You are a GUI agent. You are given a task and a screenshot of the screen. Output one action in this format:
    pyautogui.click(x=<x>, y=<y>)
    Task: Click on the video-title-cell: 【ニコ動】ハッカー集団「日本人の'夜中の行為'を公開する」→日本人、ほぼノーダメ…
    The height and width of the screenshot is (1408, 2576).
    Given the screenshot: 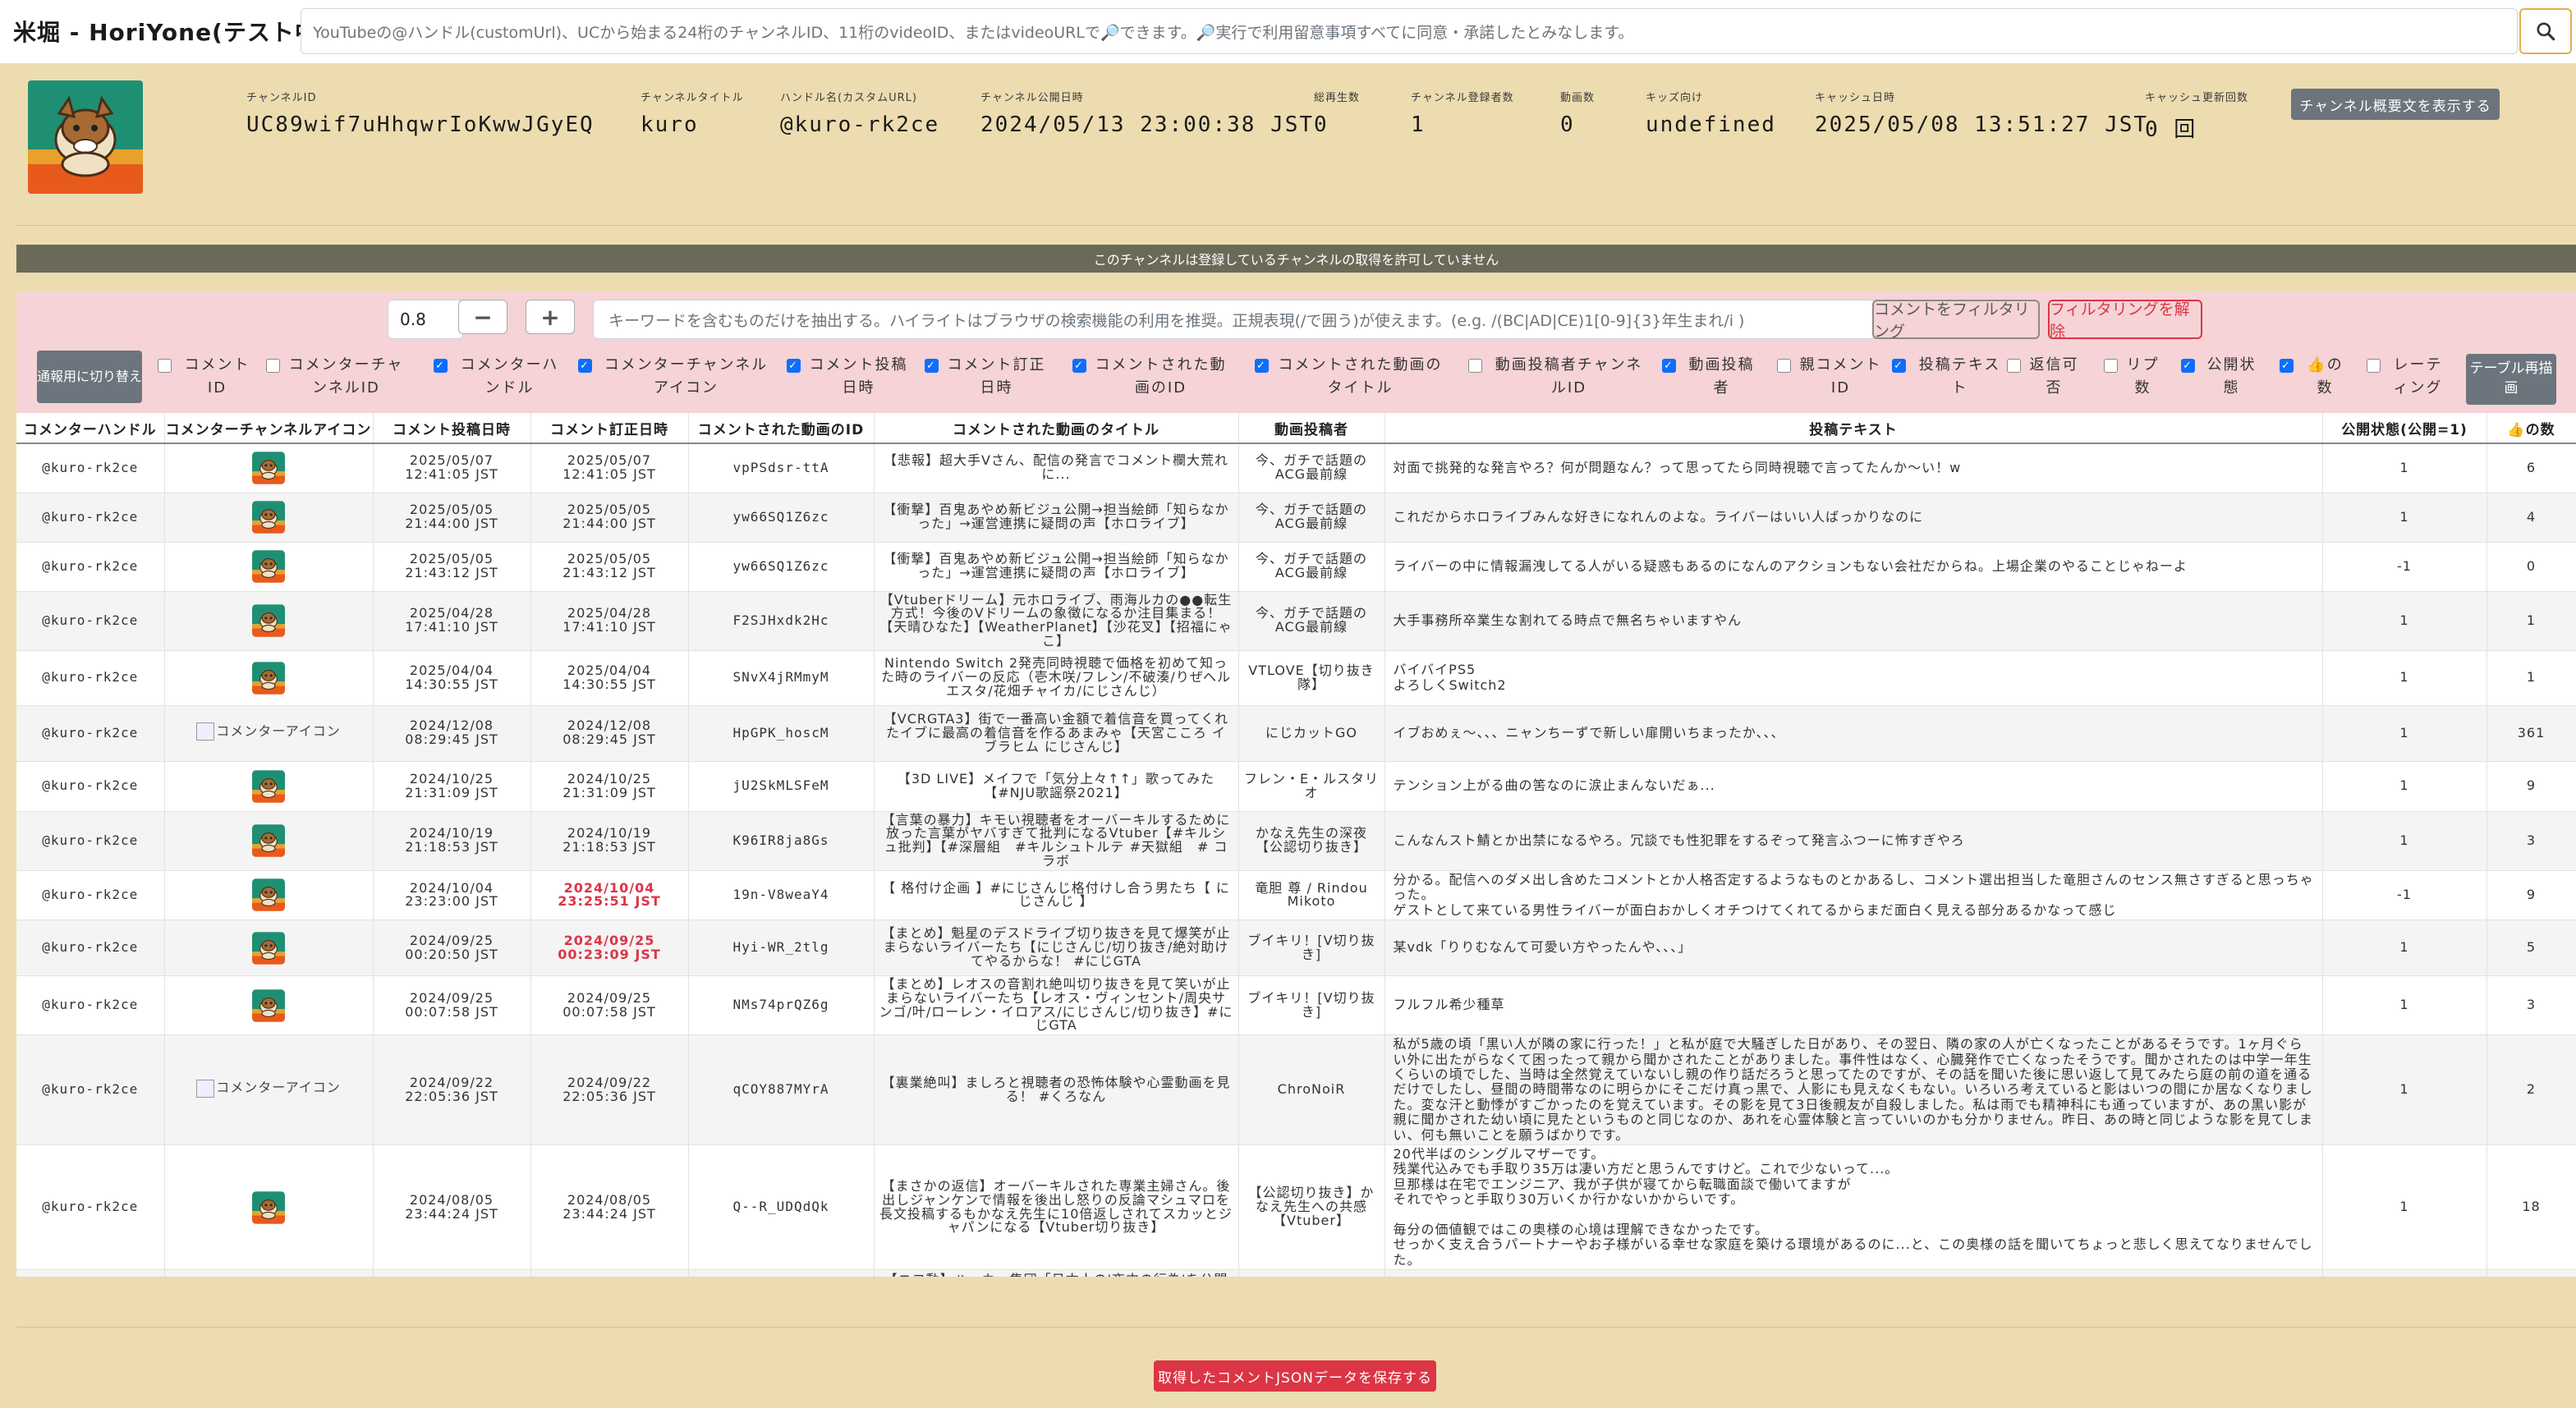 What is the action you would take?
    pyautogui.click(x=1056, y=1273)
    